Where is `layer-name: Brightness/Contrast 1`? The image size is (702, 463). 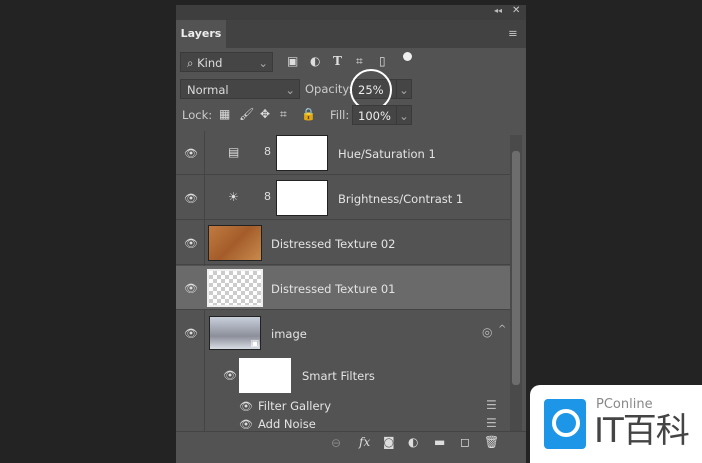
layer-name: Brightness/Contrast 1 is located at coordinates (400, 199).